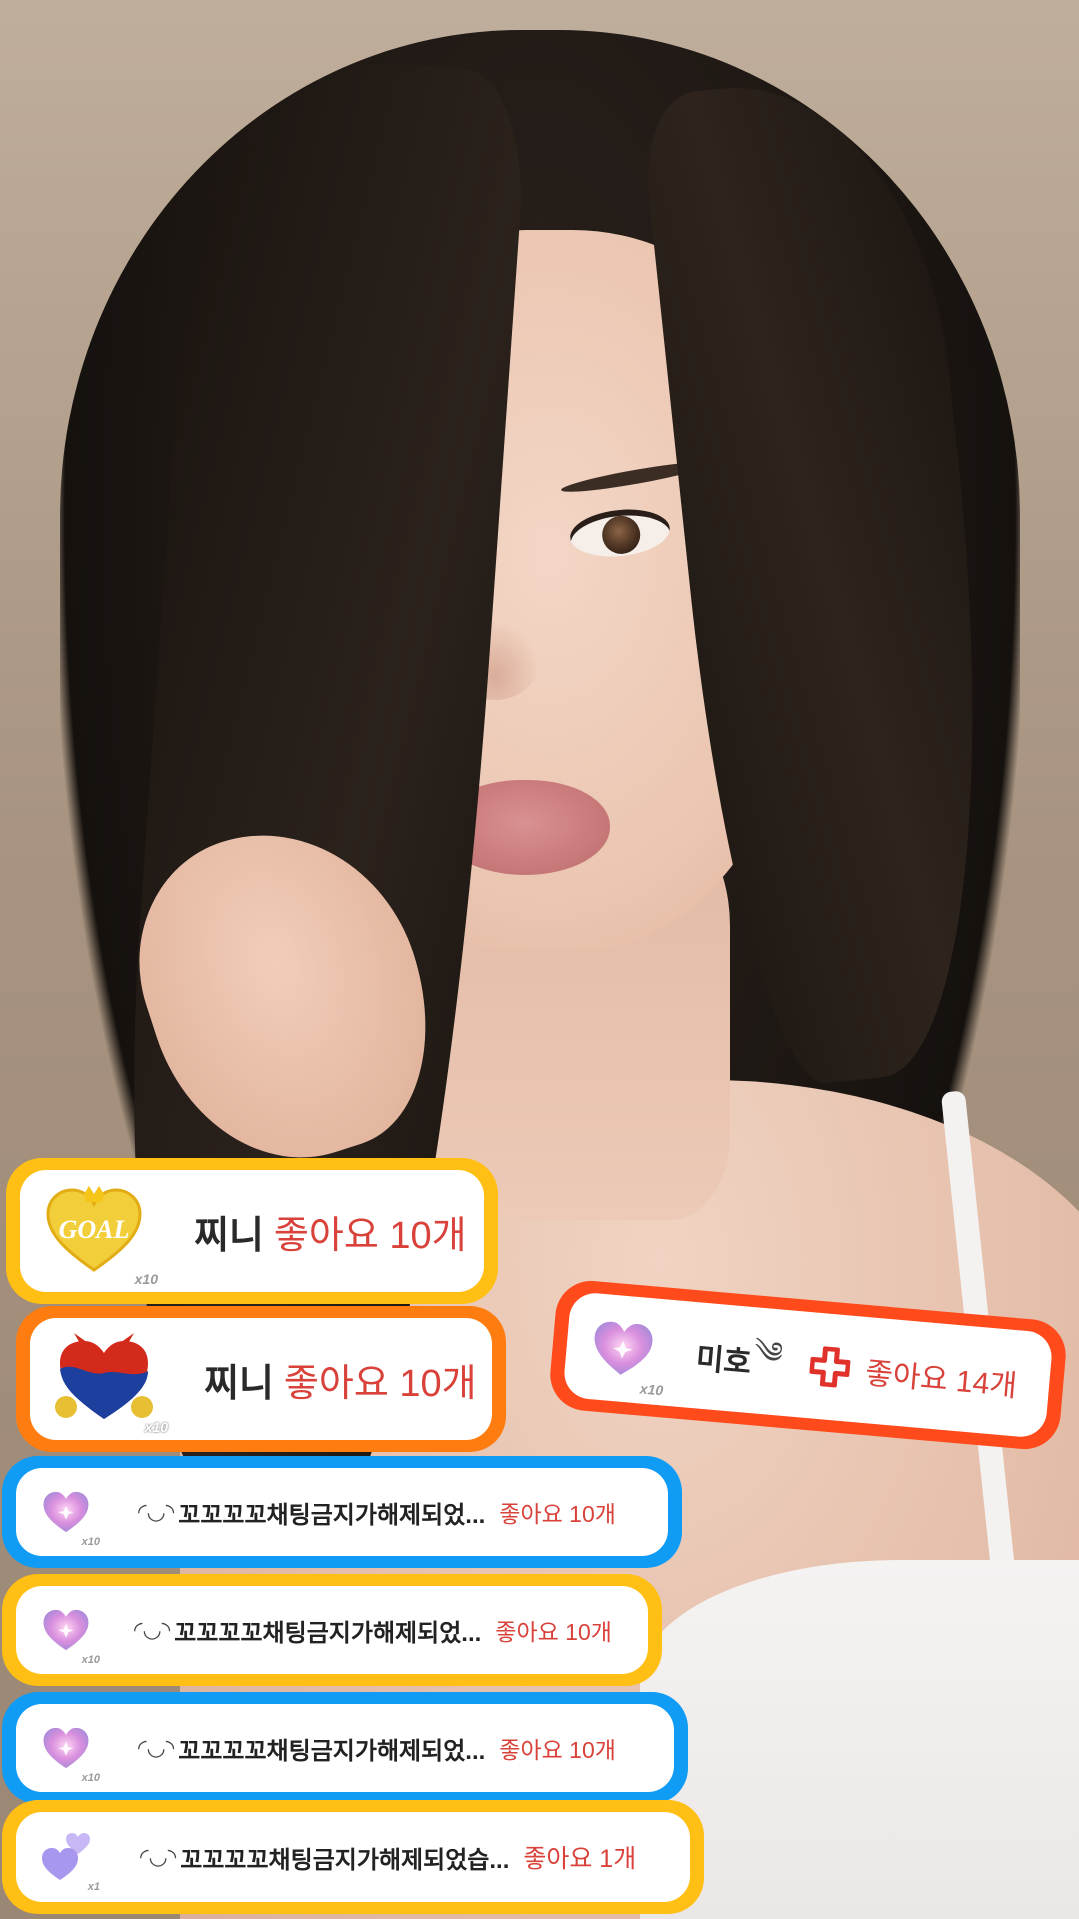 The width and height of the screenshot is (1079, 1919). I want to click on sender-name: 미호, so click(724, 1357).